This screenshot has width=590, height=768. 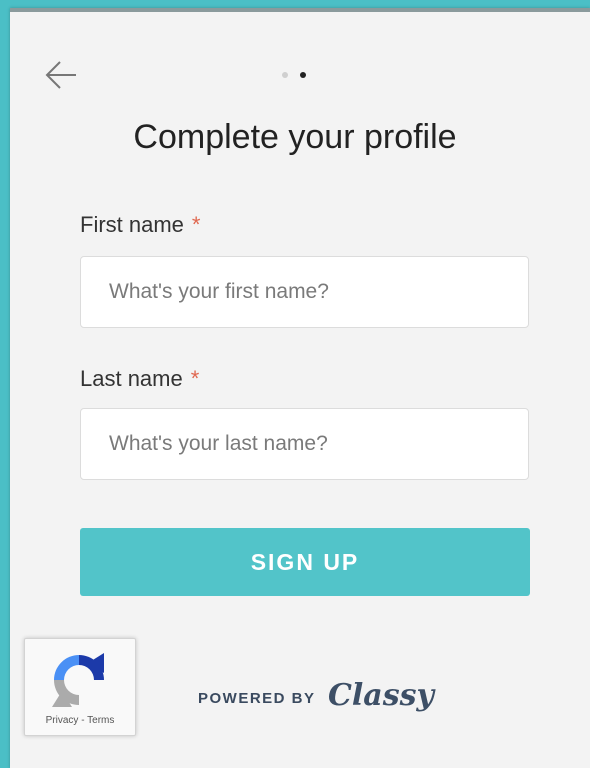 I want to click on back-button, so click(x=61, y=75).